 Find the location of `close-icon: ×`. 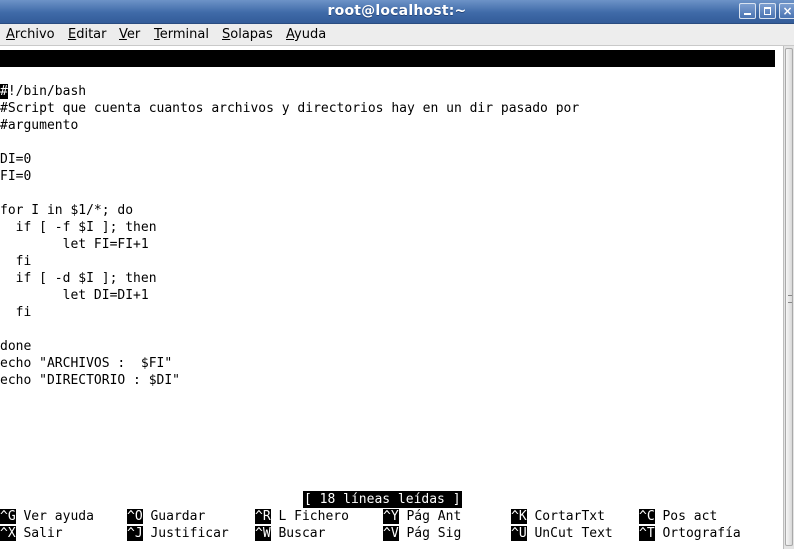

close-icon: × is located at coordinates (787, 11).